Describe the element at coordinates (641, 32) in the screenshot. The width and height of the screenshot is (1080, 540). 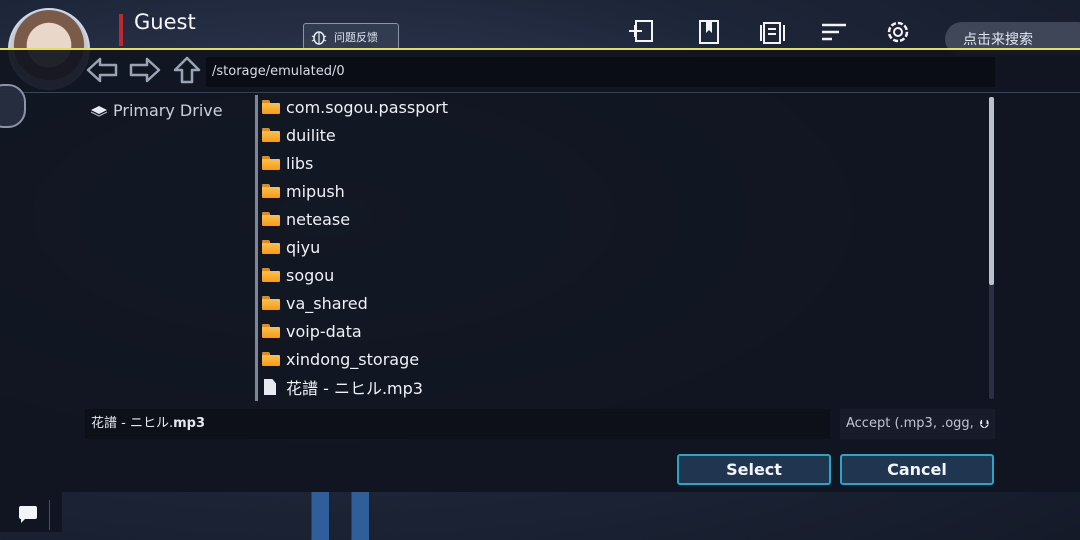
I see `import-icon` at that location.